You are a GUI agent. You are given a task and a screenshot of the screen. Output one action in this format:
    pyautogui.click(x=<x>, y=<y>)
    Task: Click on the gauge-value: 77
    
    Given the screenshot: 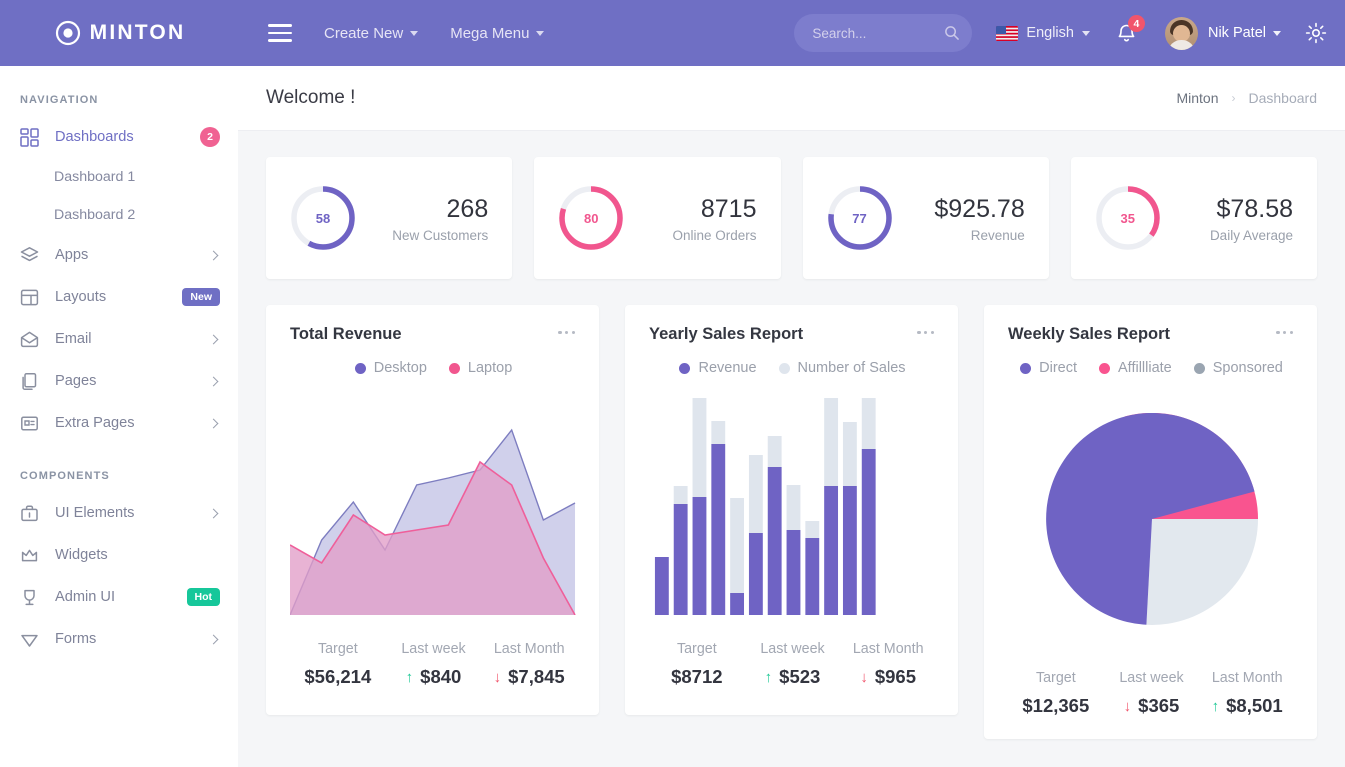 What is the action you would take?
    pyautogui.click(x=859, y=218)
    